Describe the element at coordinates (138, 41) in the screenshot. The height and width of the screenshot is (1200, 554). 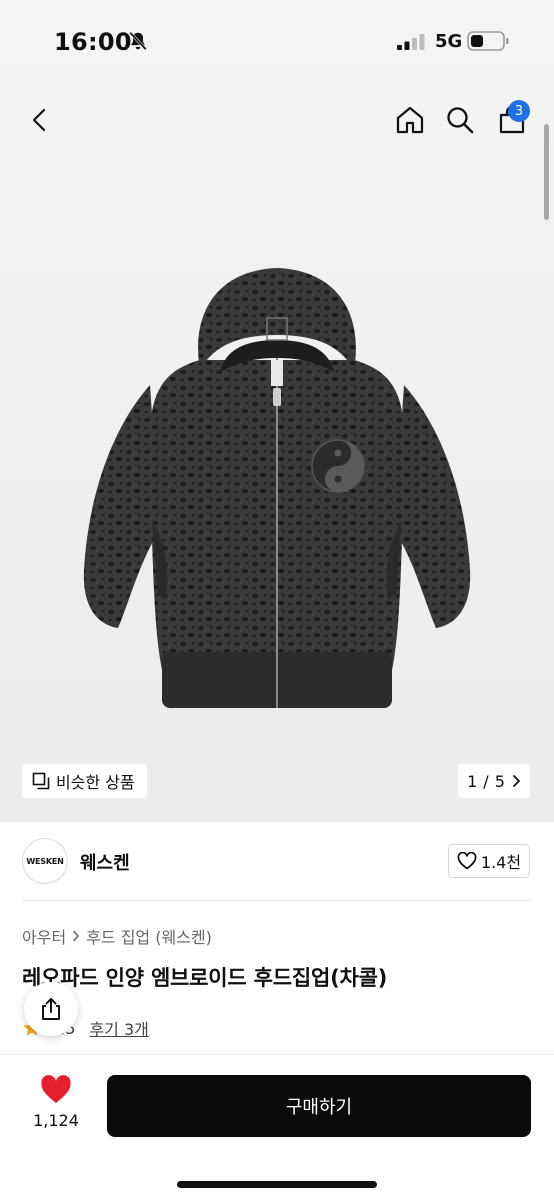
I see `bell-slash-icon` at that location.